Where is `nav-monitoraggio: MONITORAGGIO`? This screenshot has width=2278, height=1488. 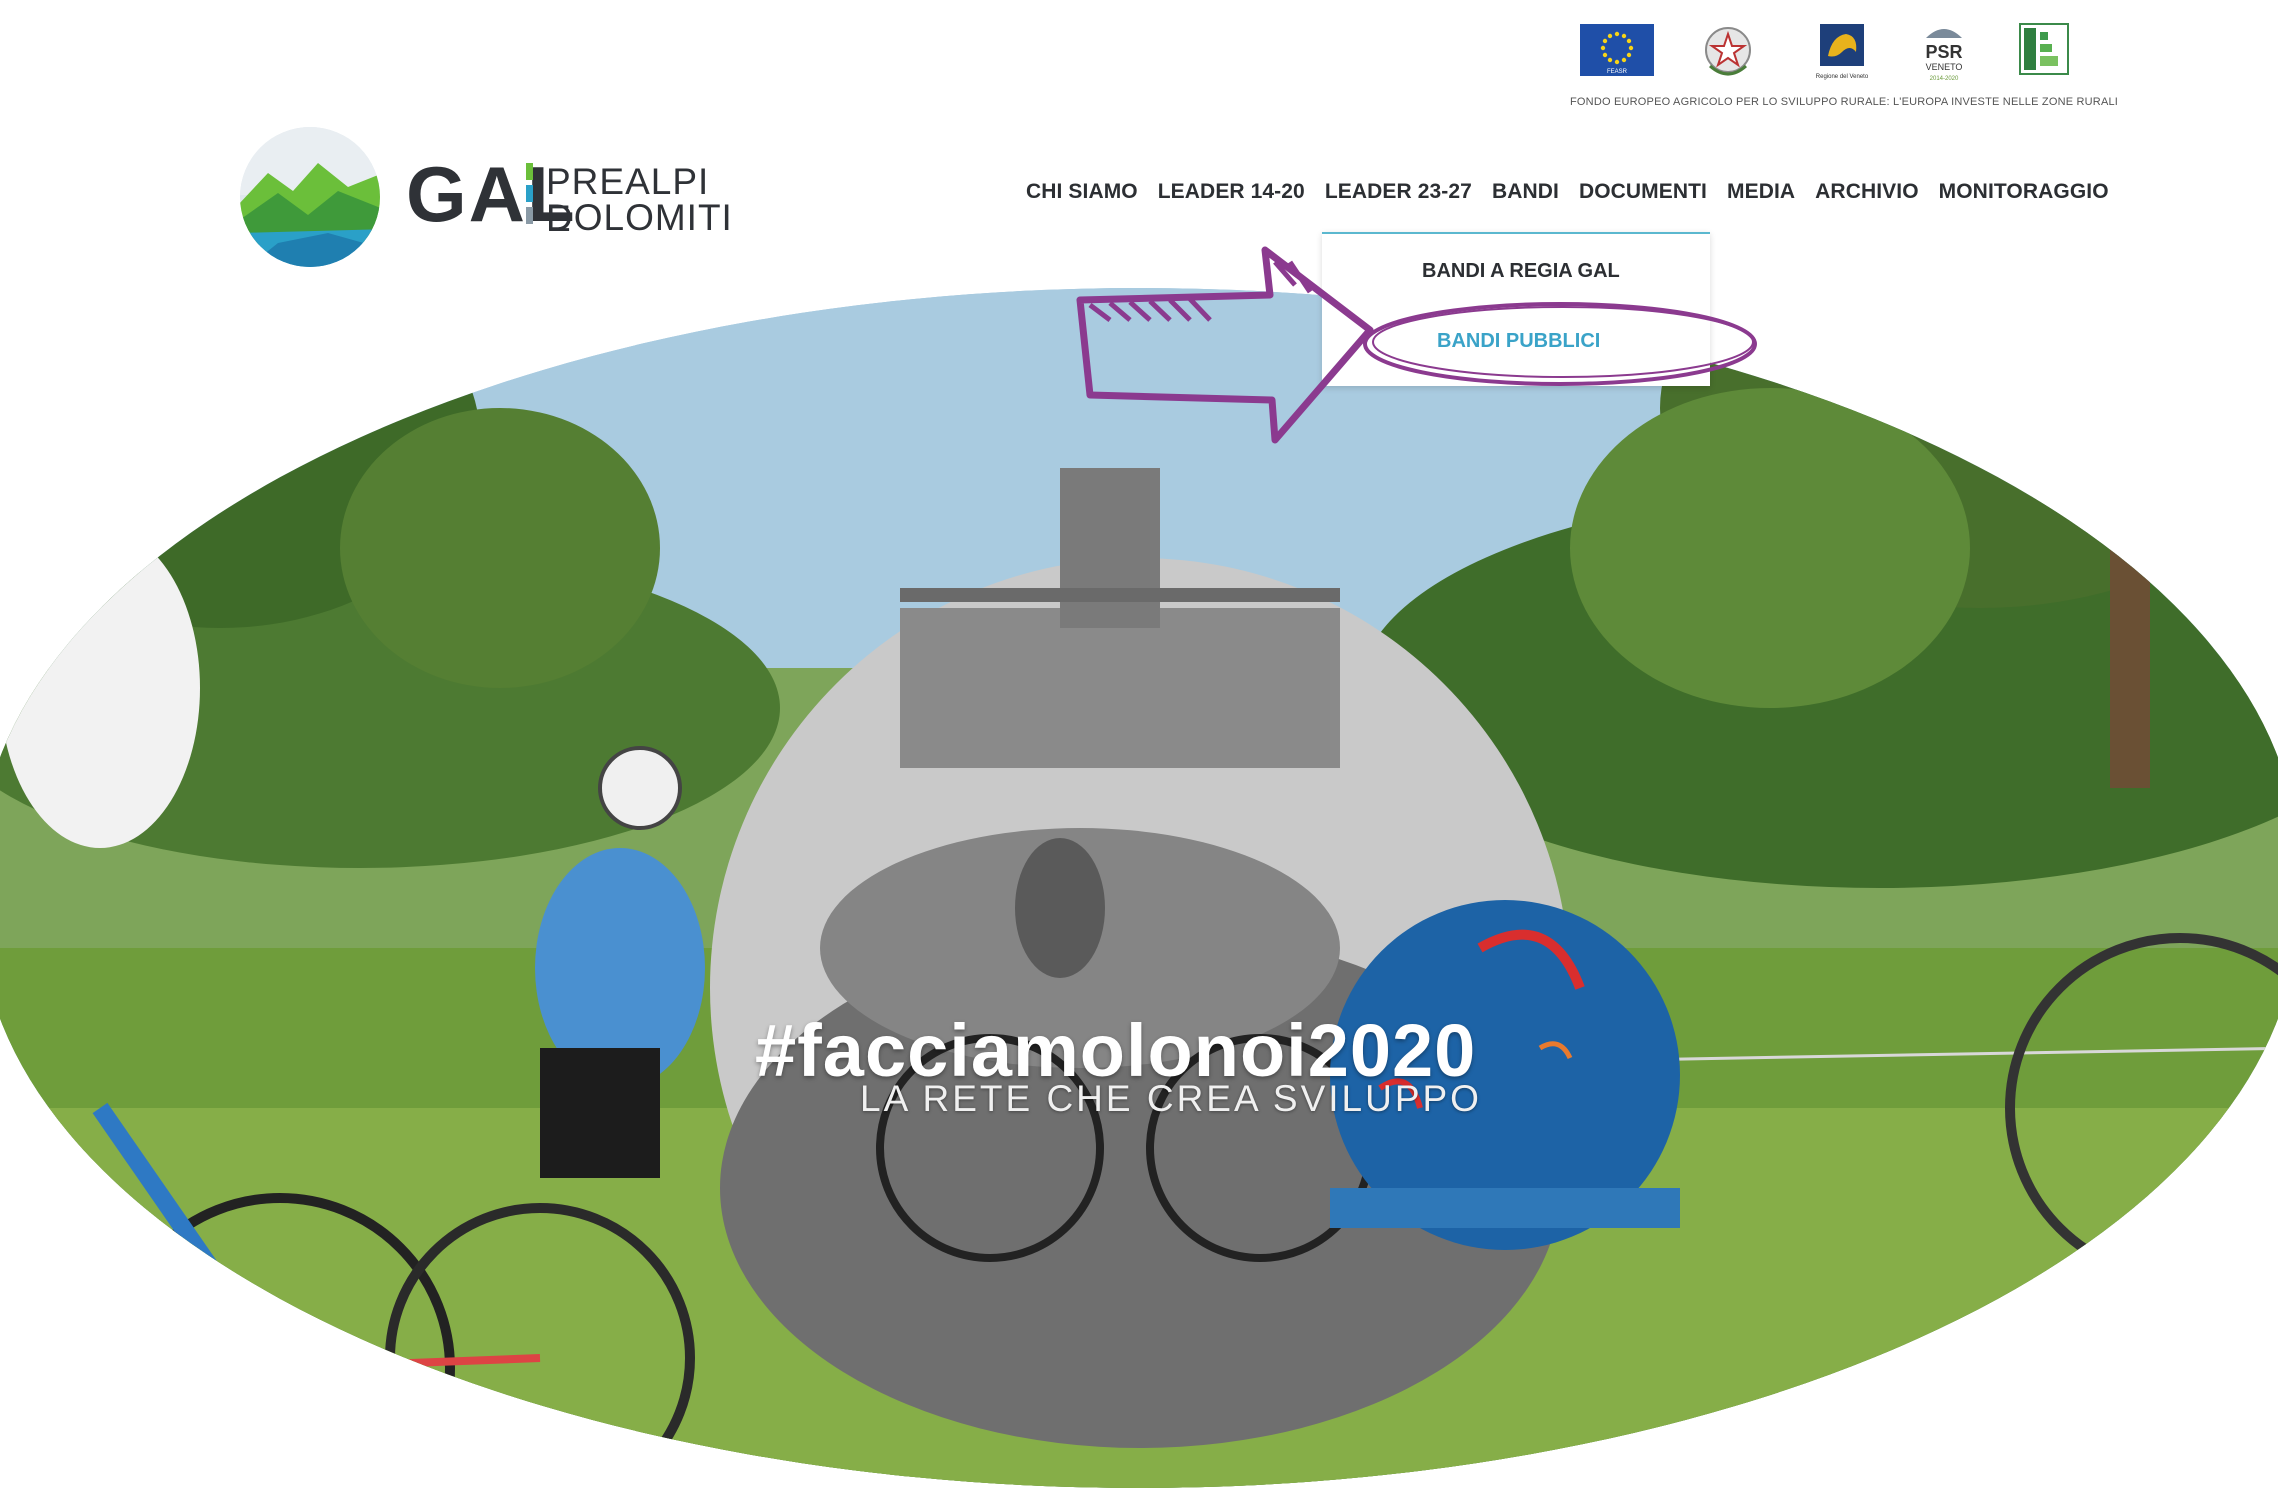
nav-monitoraggio: MONITORAGGIO is located at coordinates (2024, 192).